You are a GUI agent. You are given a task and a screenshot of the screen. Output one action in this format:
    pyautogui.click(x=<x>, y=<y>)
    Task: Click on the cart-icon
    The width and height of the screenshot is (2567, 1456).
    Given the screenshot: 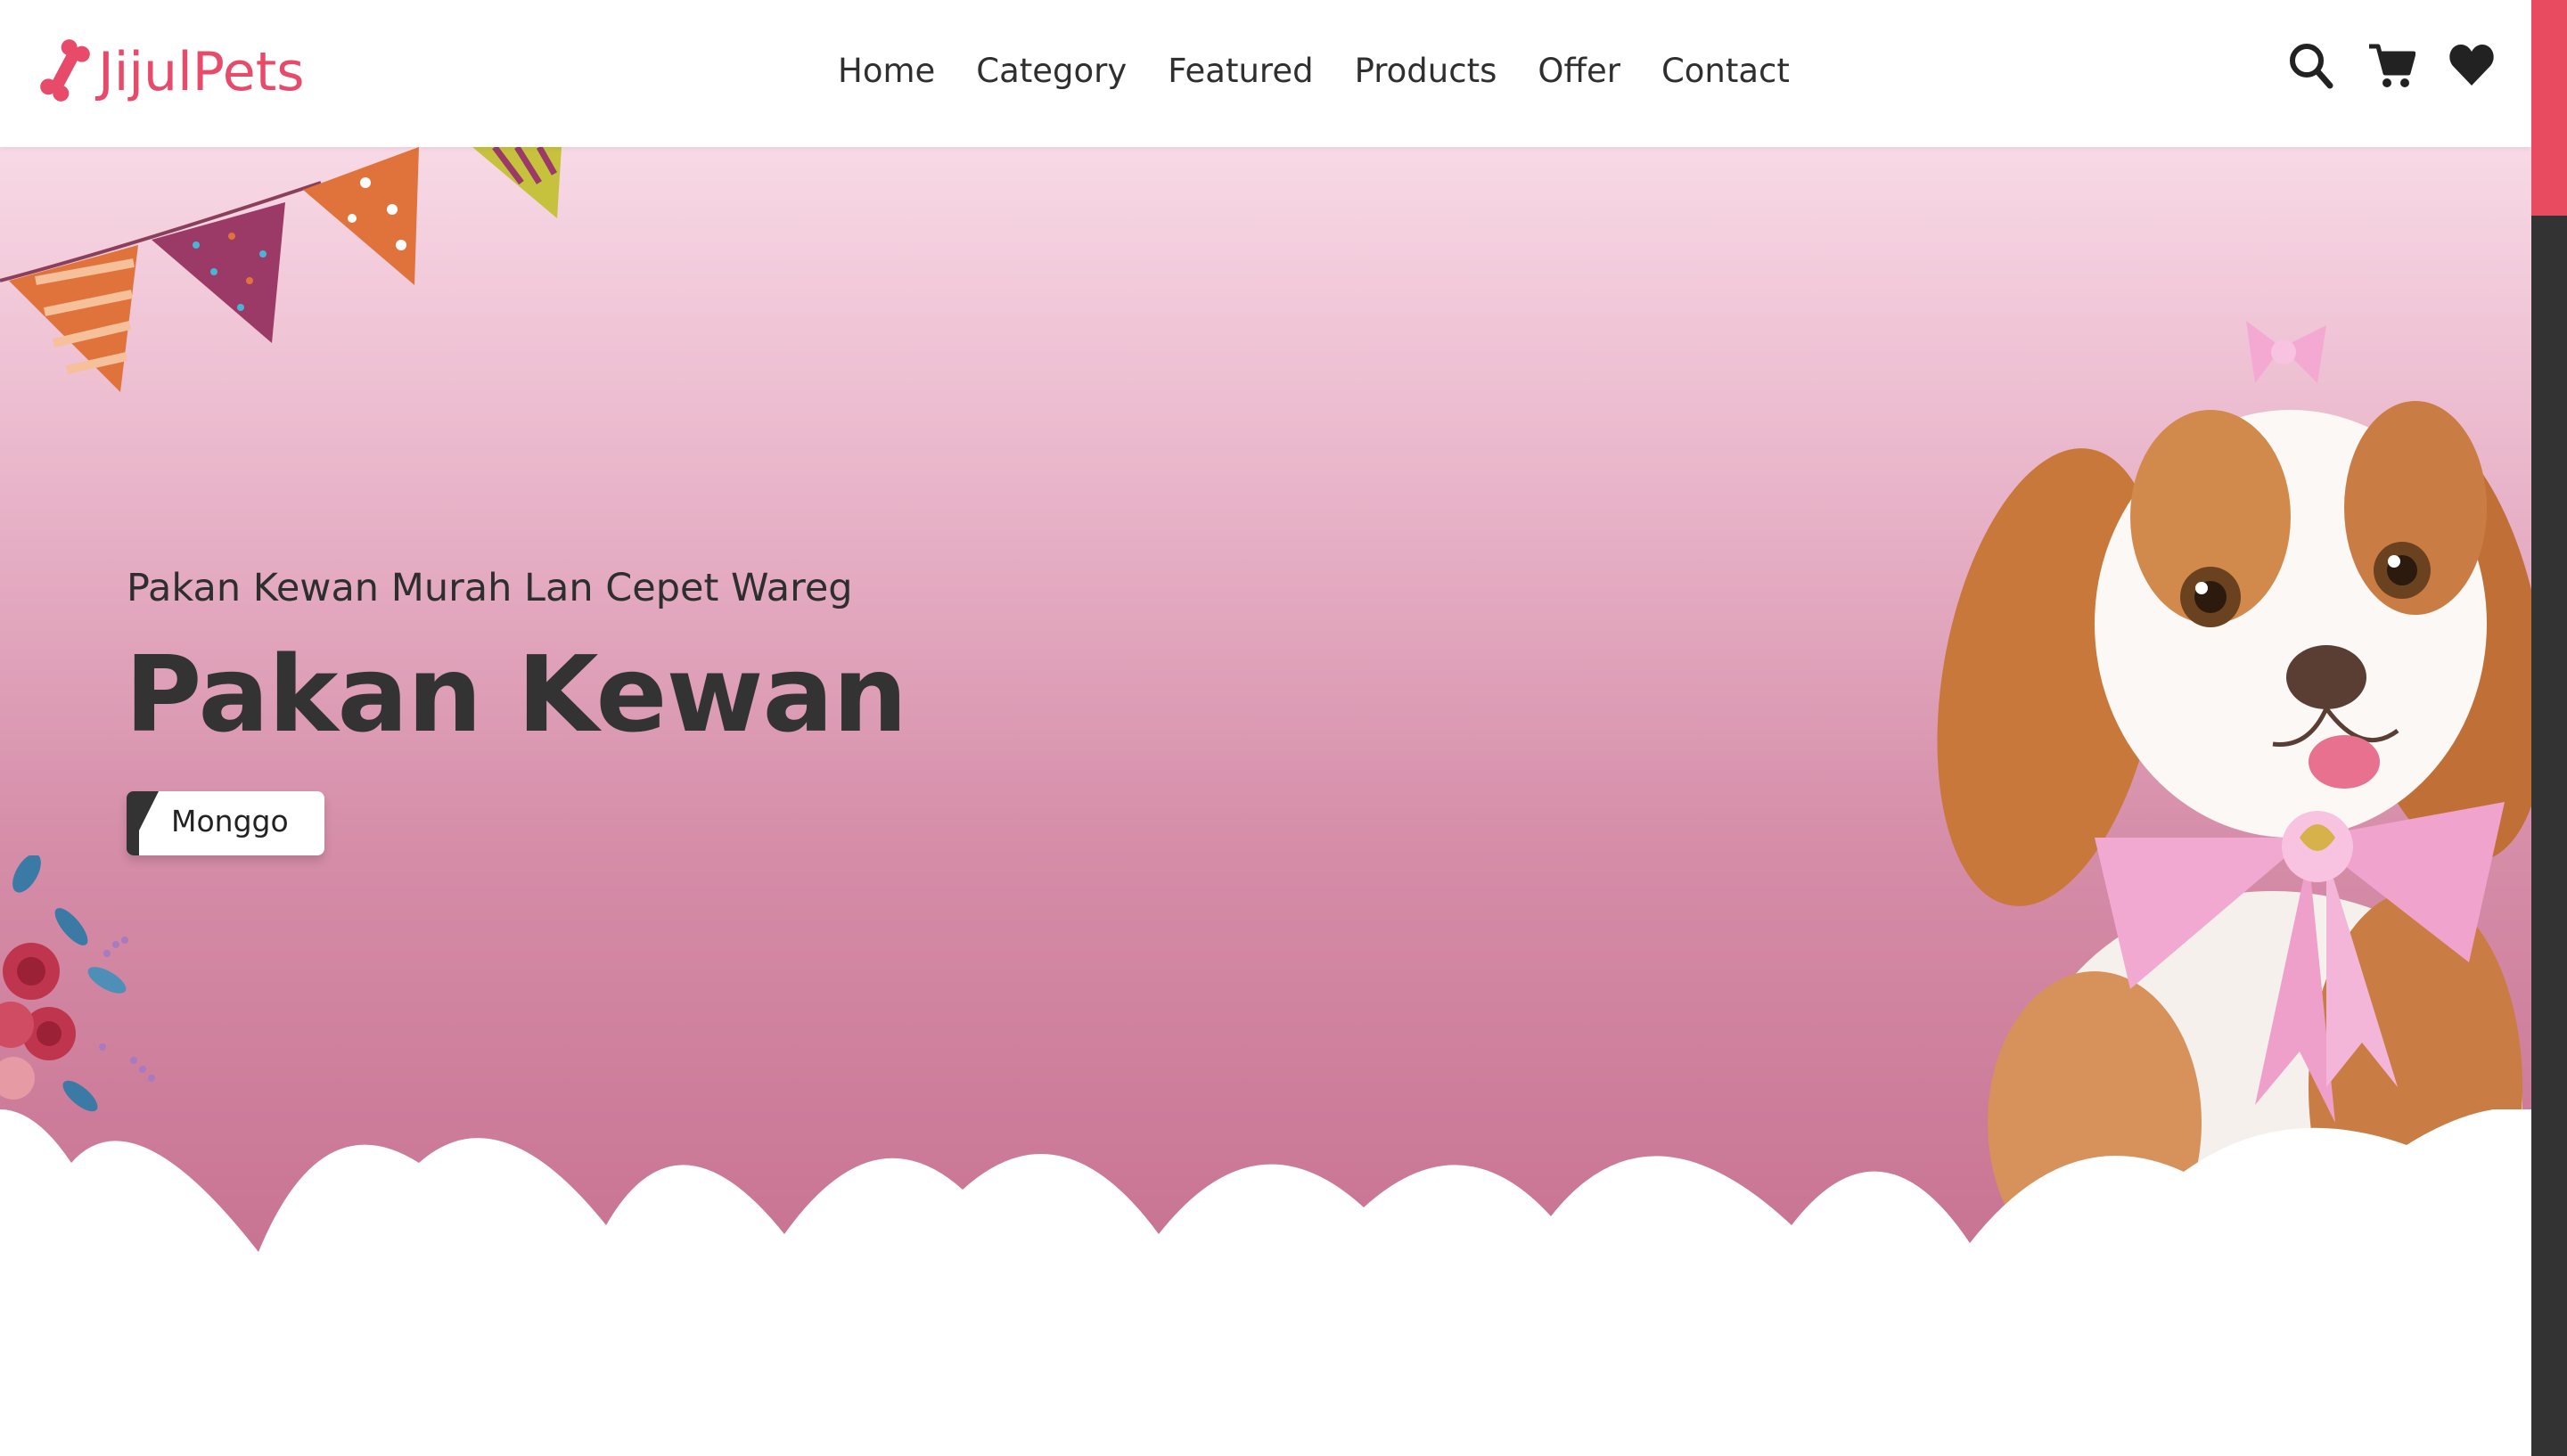 What is the action you would take?
    pyautogui.click(x=2392, y=65)
    